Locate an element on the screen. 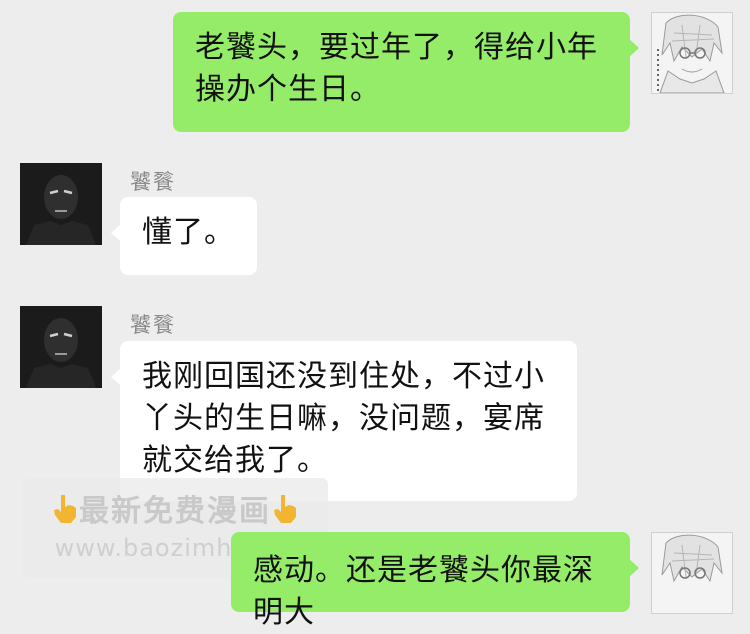 Image resolution: width=750 pixels, height=634 pixels. watermark-title: 最新免费漫画 is located at coordinates (175, 508).